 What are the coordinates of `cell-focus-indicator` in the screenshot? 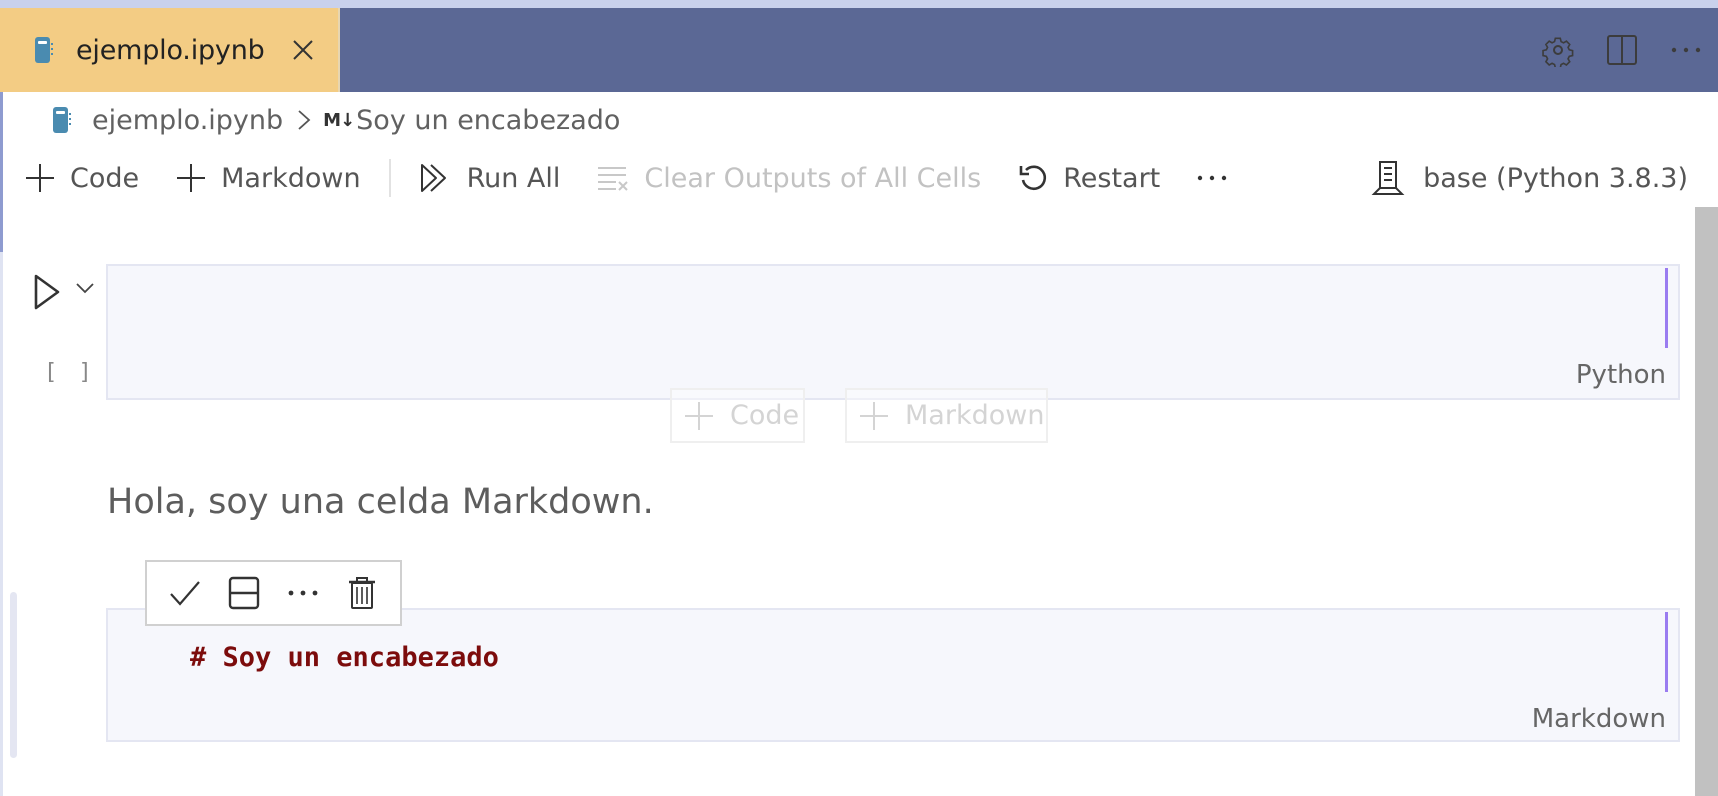 It's located at (13, 675).